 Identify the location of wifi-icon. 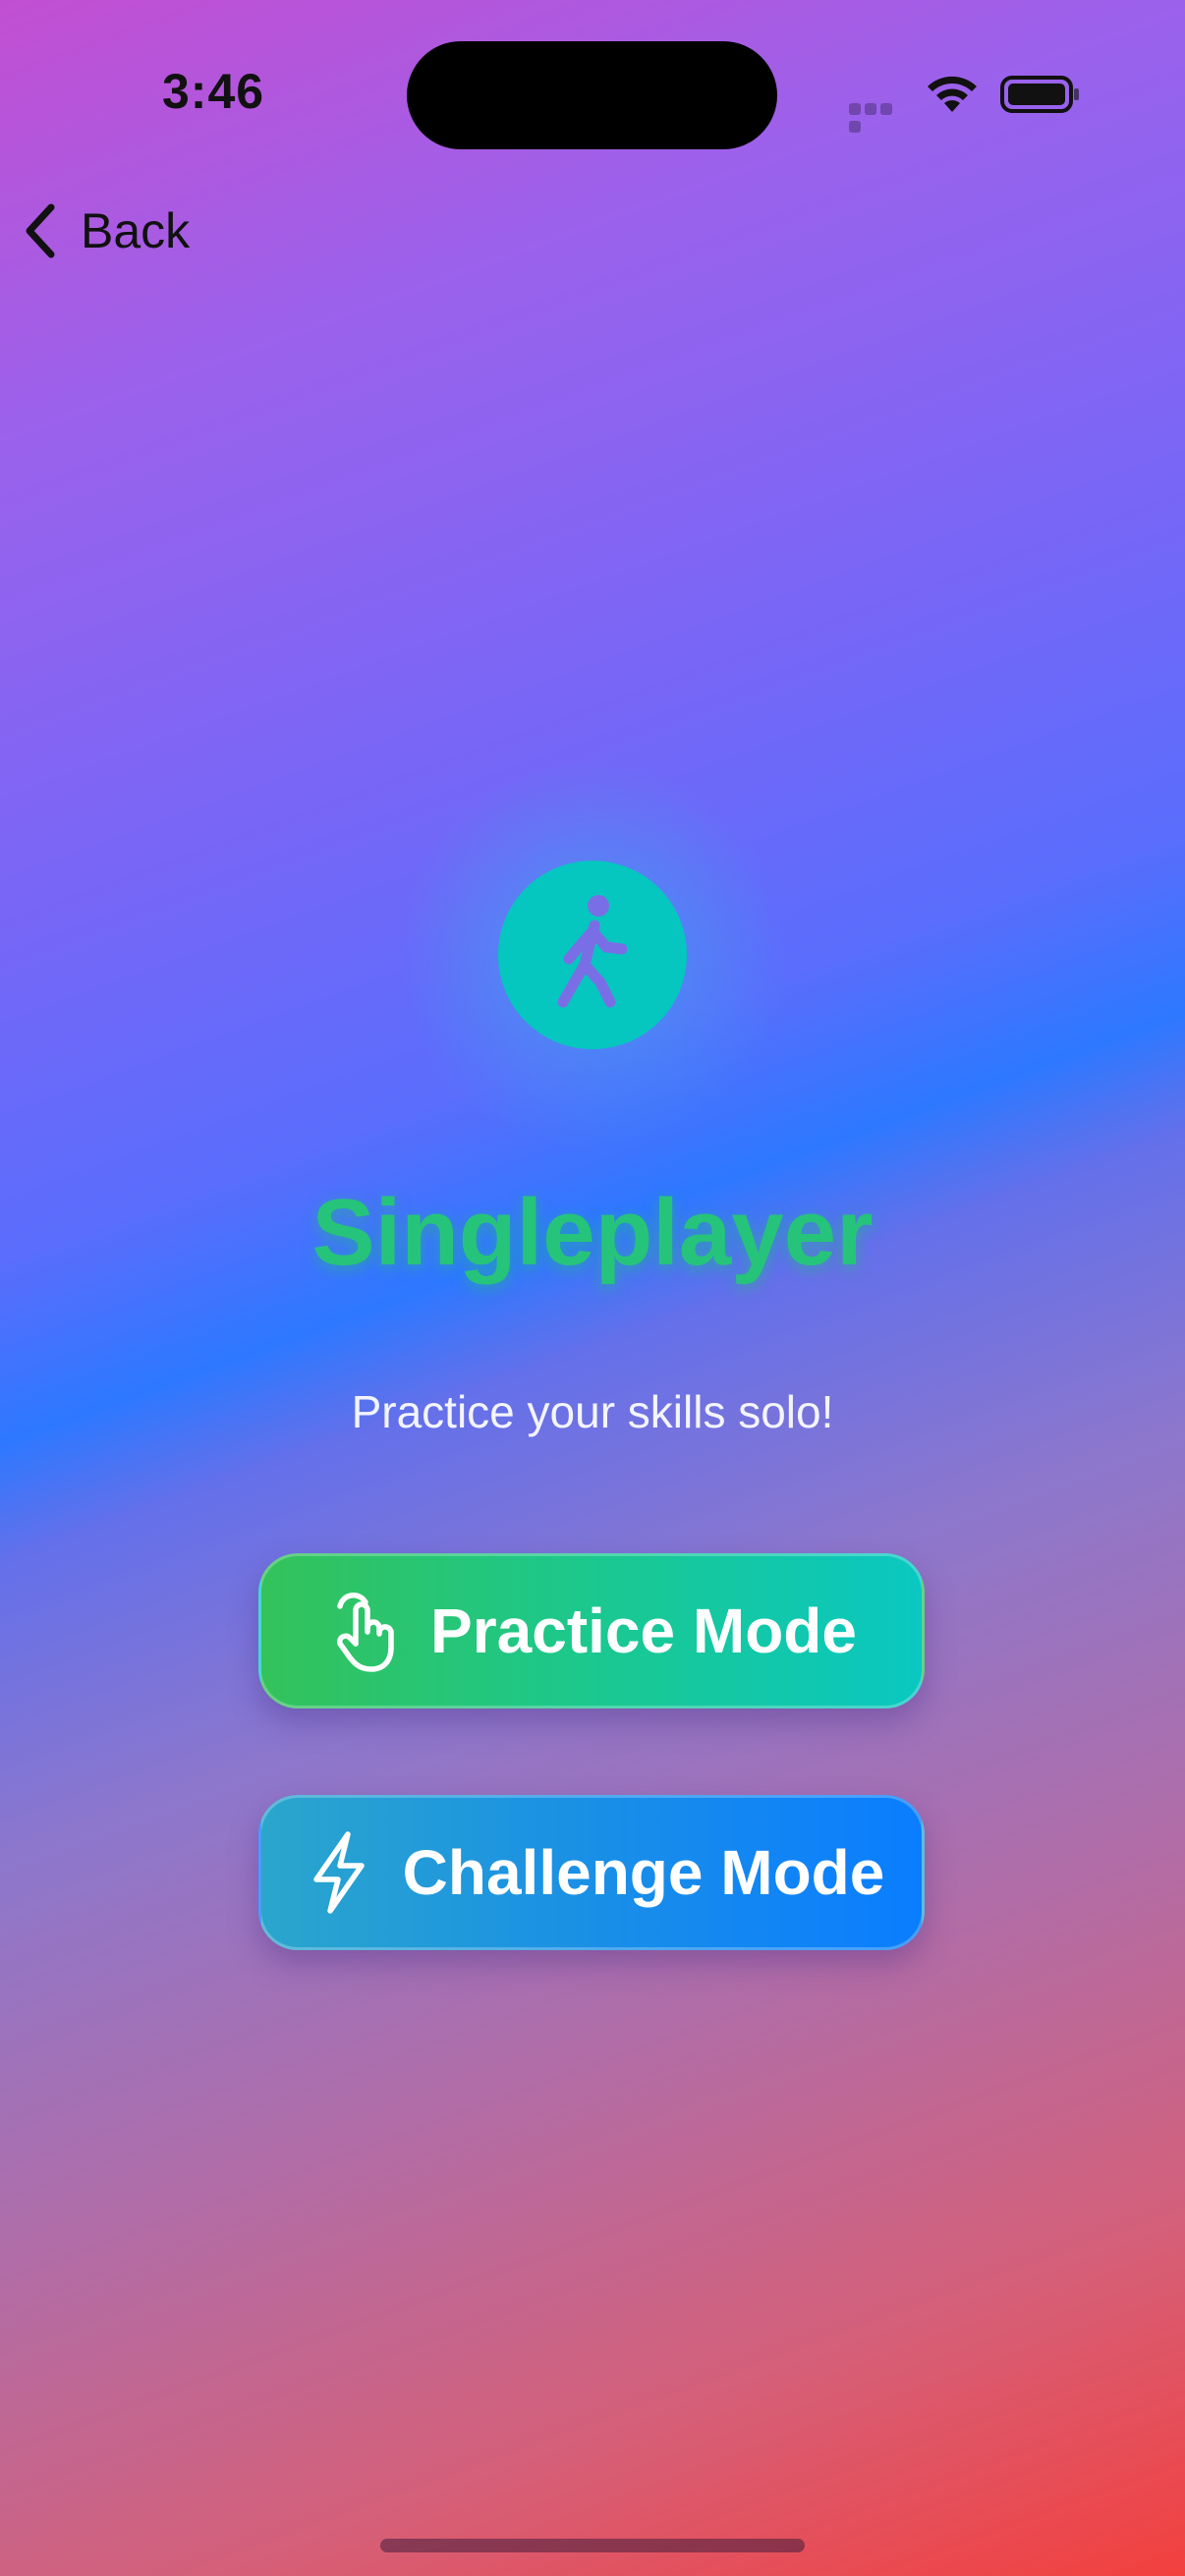
(953, 94).